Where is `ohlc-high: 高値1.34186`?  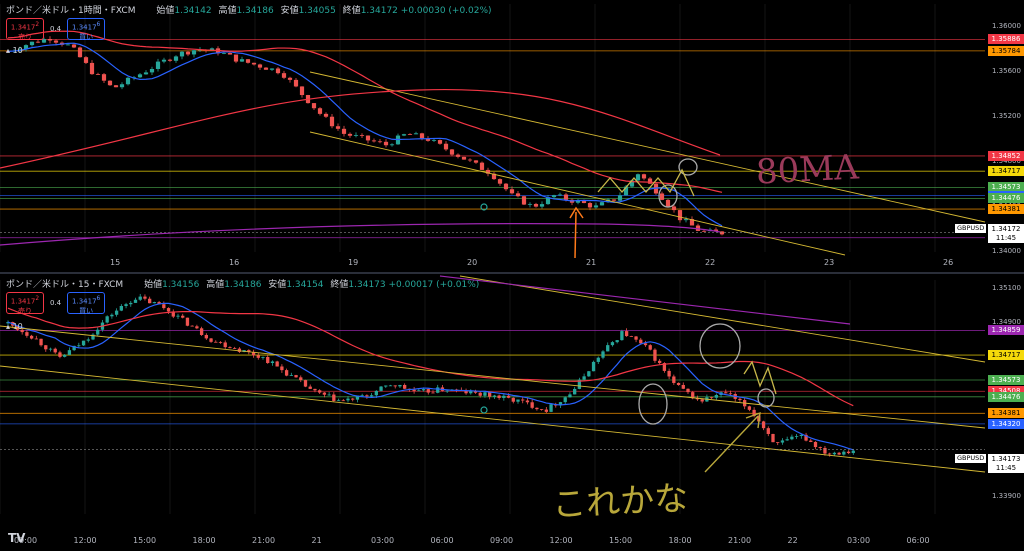
ohlc-high: 高値1.34186 is located at coordinates (246, 11).